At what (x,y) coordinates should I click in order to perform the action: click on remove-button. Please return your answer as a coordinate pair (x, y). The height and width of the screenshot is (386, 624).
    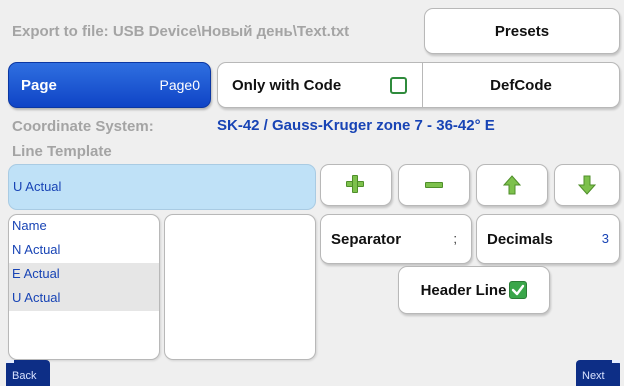
    Looking at the image, I should click on (434, 185).